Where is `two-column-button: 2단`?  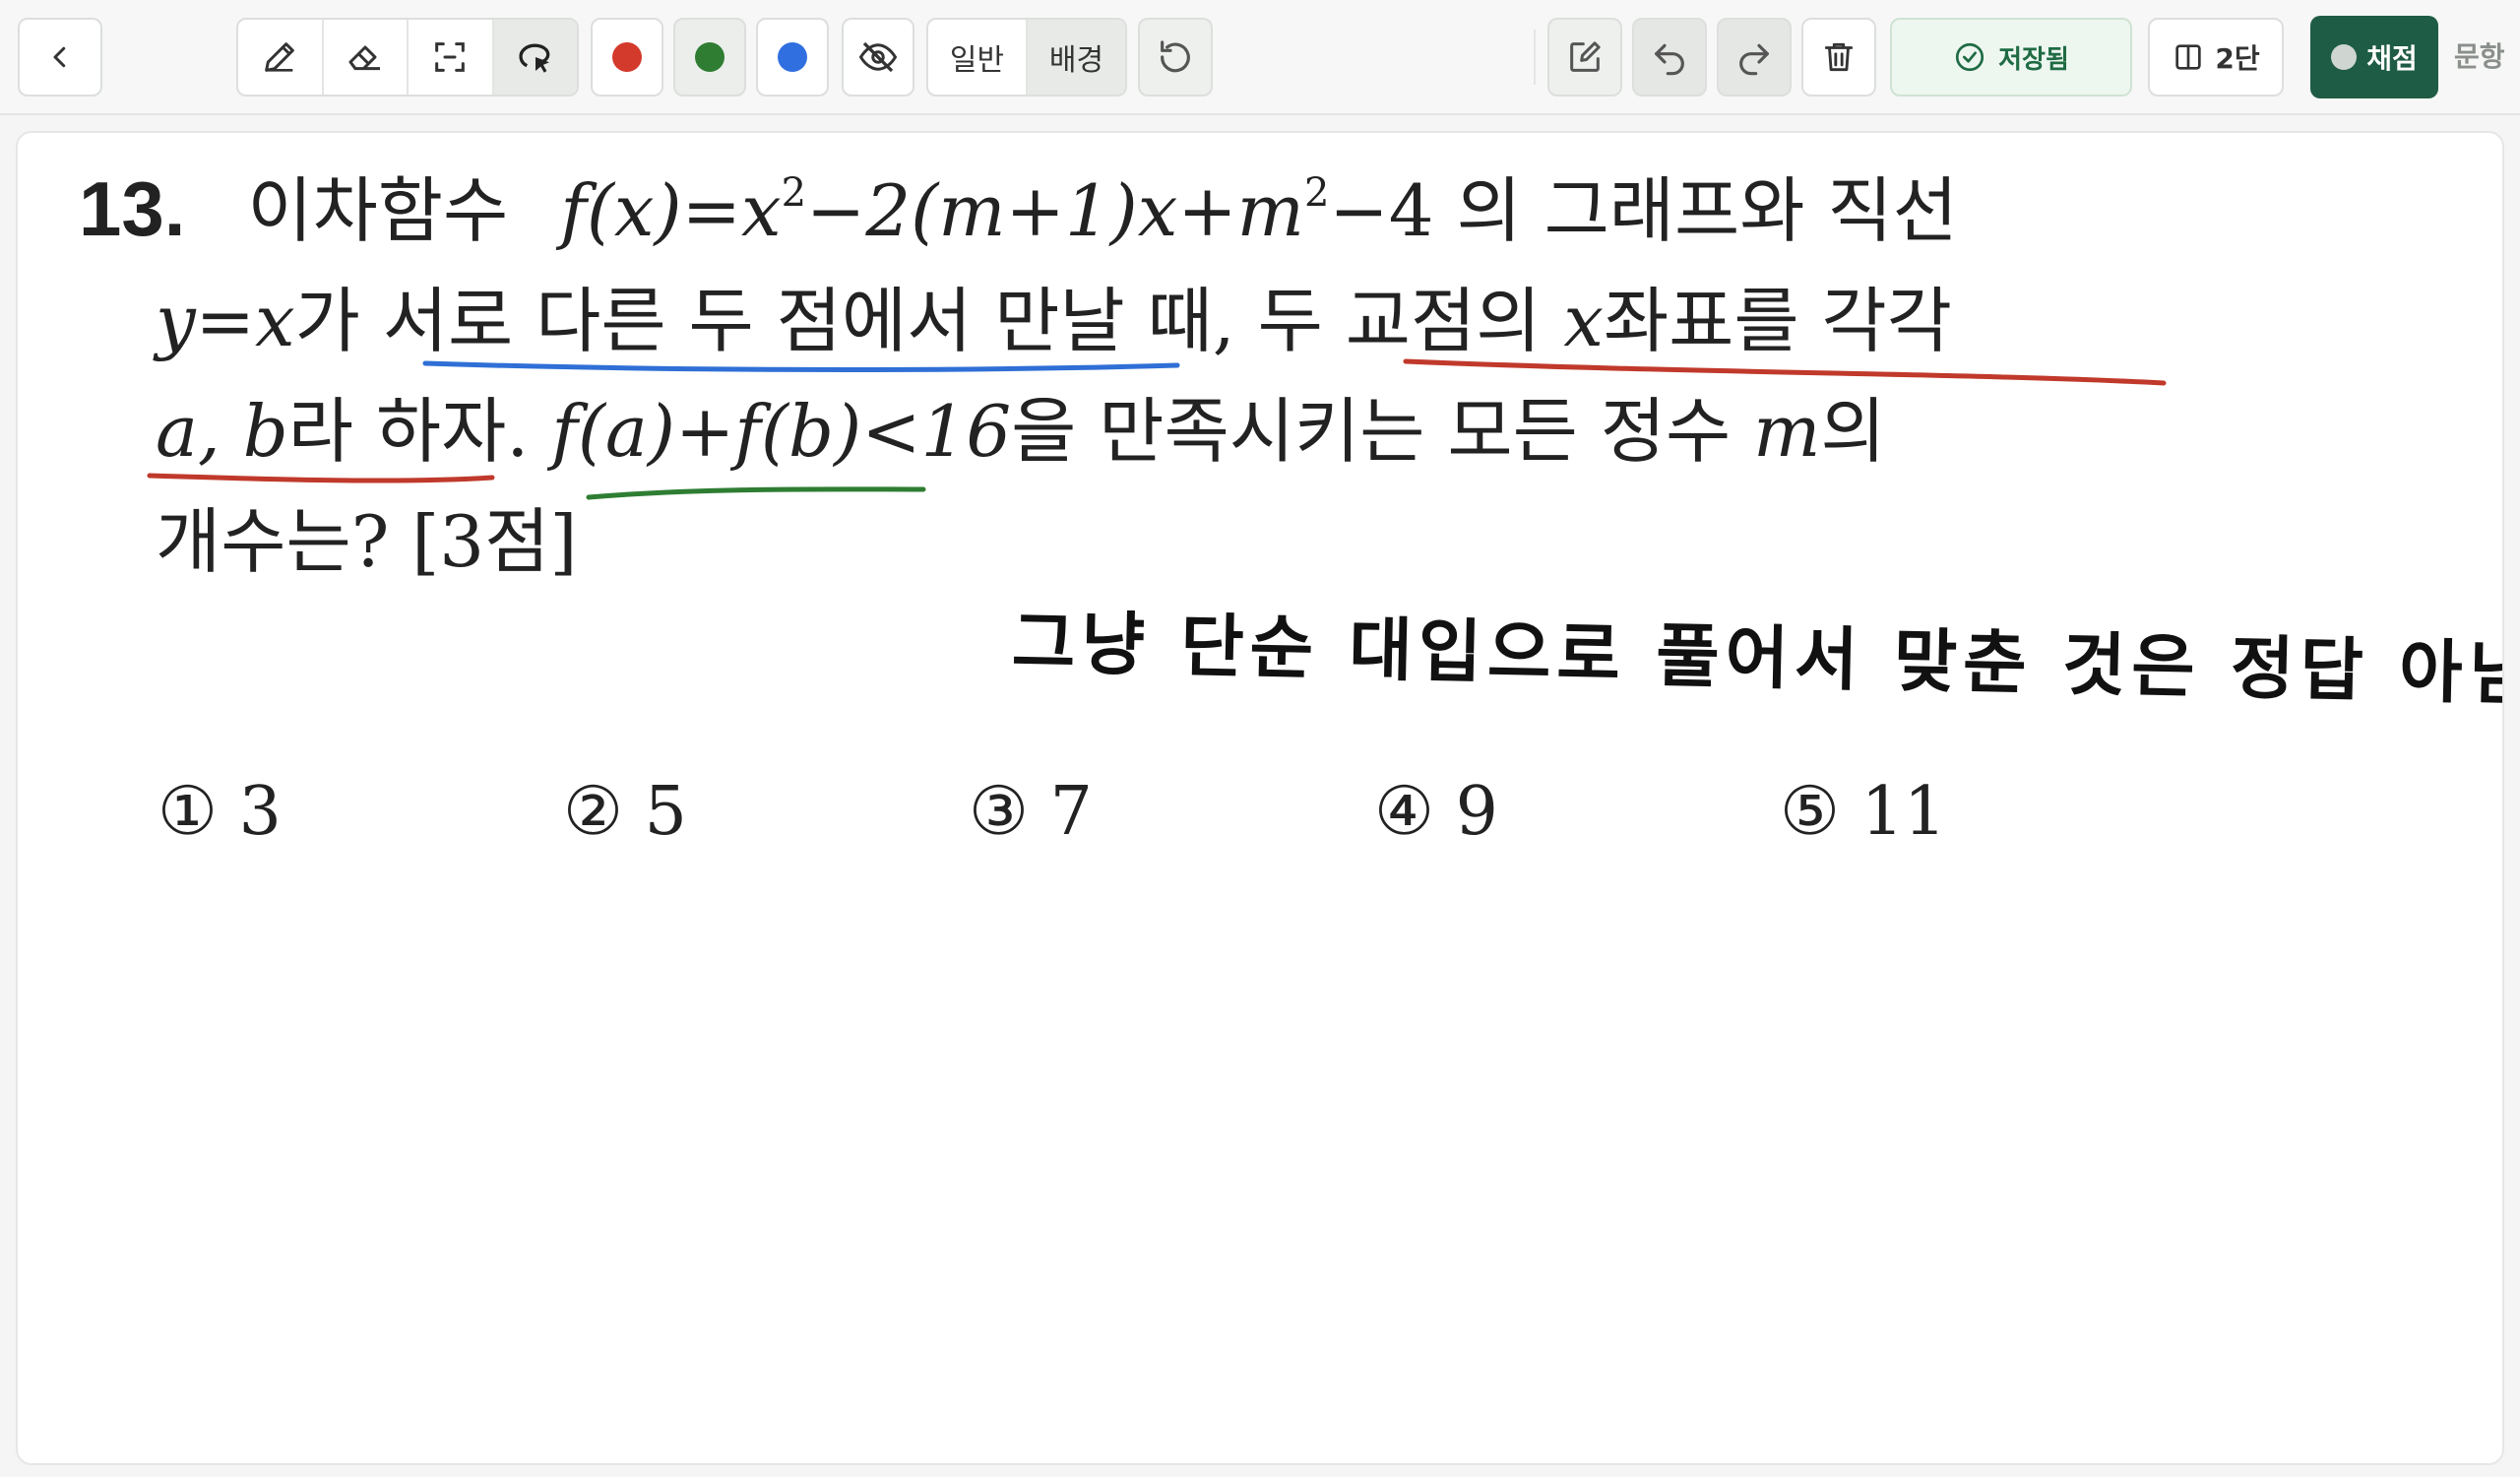 two-column-button: 2단 is located at coordinates (2216, 57).